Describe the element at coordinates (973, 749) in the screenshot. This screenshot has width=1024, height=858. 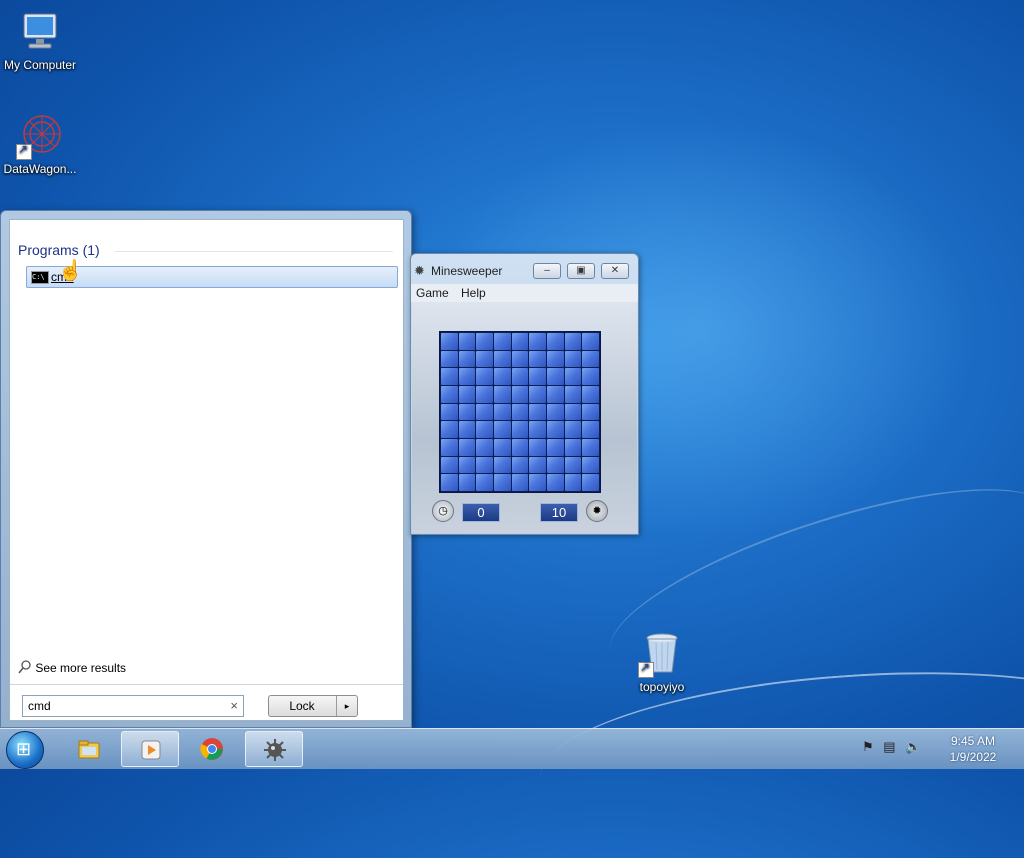
I see `taskbar-clock: 9:45 AM 1/9/2022` at that location.